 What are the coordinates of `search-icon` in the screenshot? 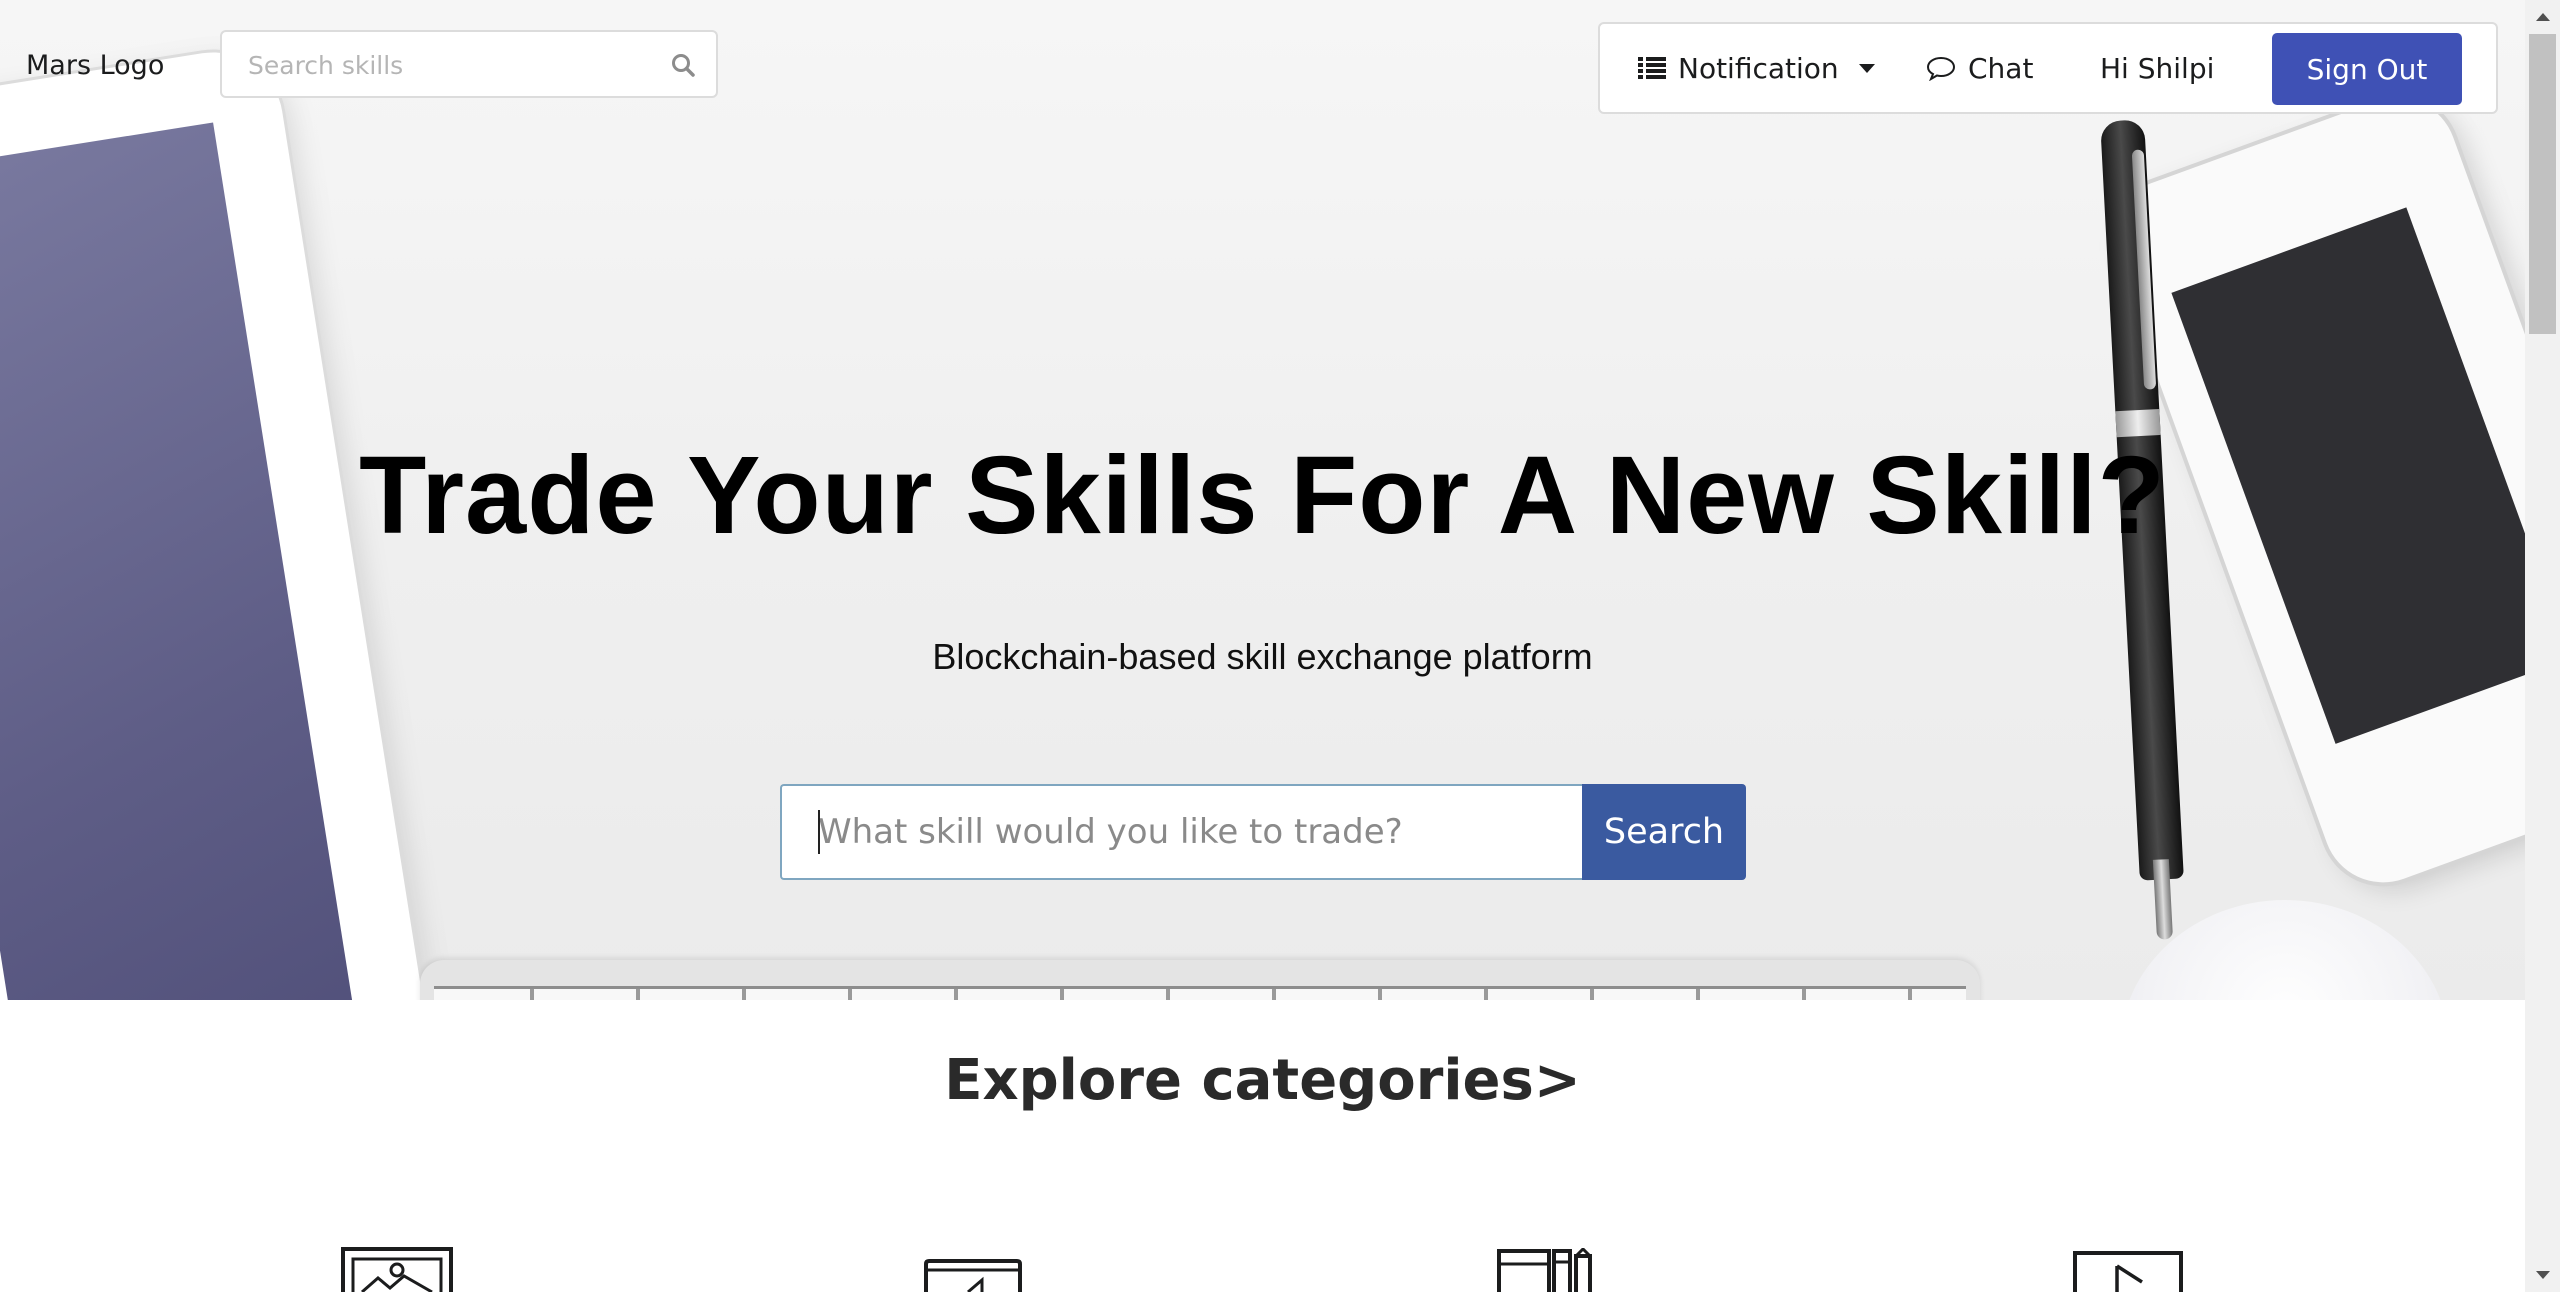 It's located at (683, 65).